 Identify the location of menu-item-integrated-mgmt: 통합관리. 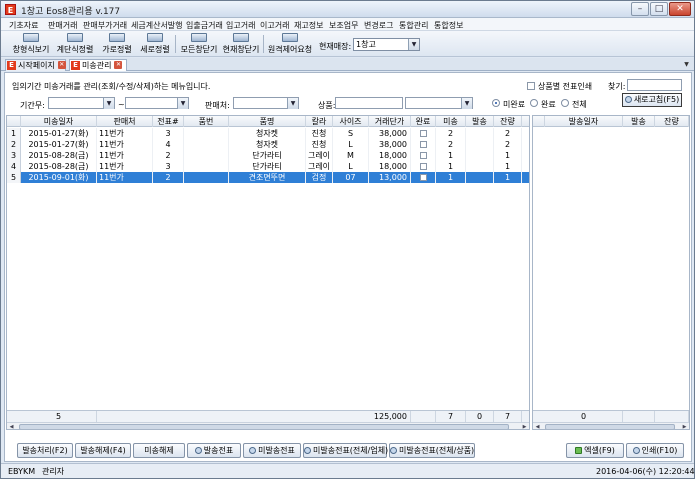
(413, 25).